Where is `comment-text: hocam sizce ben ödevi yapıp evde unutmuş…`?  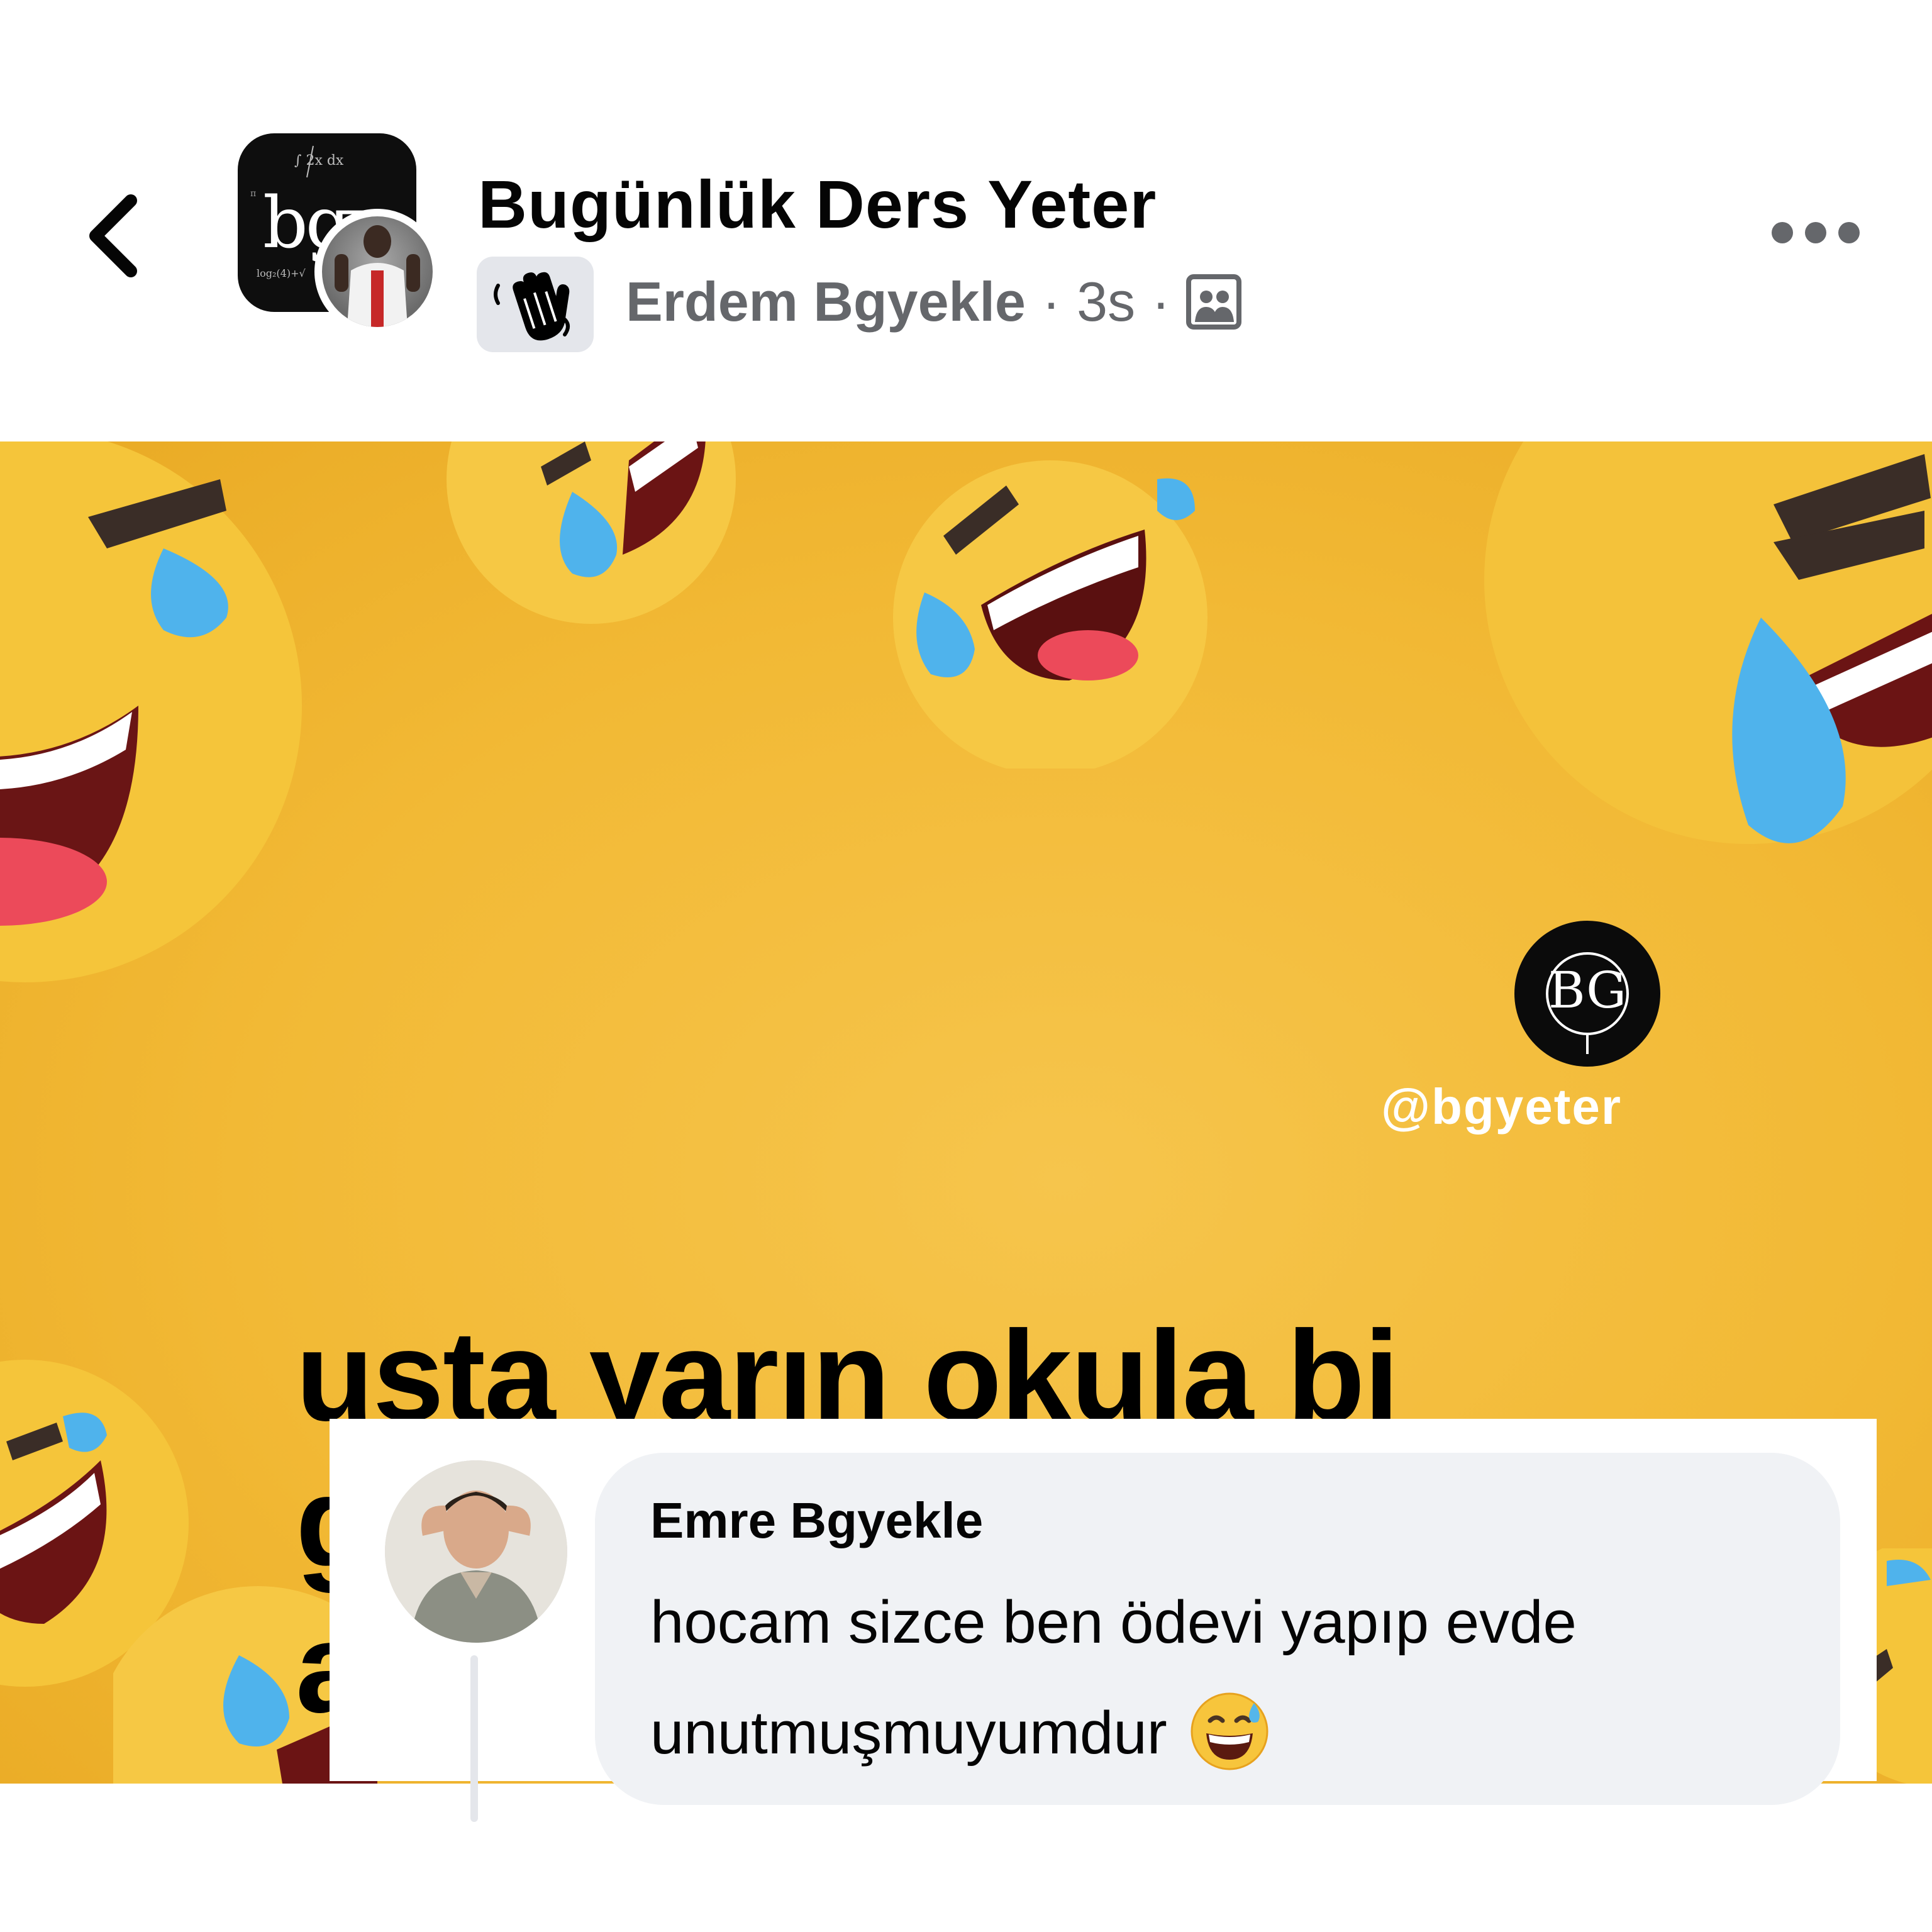
comment-text: hocam sizce ben ödevi yapıp evde unutmuş… is located at coordinates (1235, 1678).